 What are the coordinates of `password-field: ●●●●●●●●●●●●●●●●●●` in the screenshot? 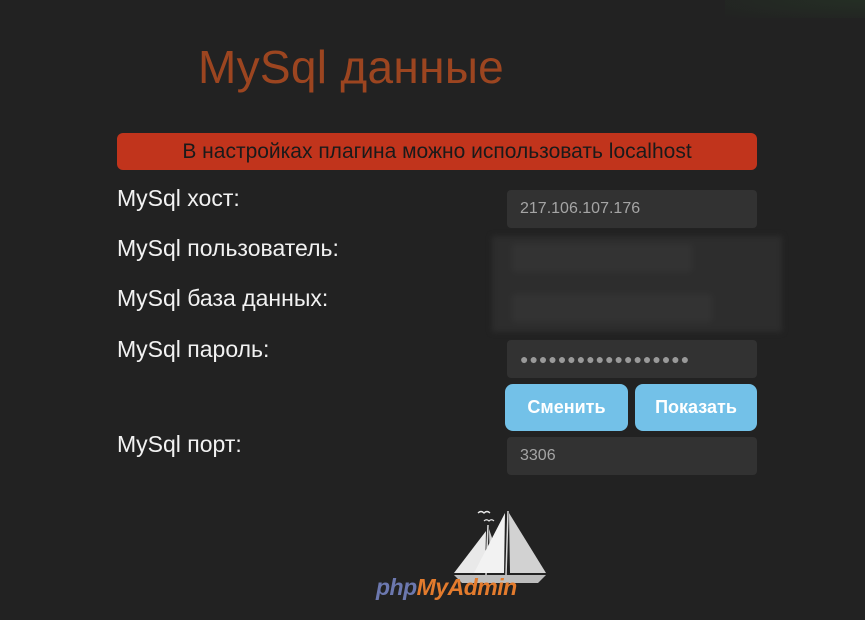 It's located at (632, 359).